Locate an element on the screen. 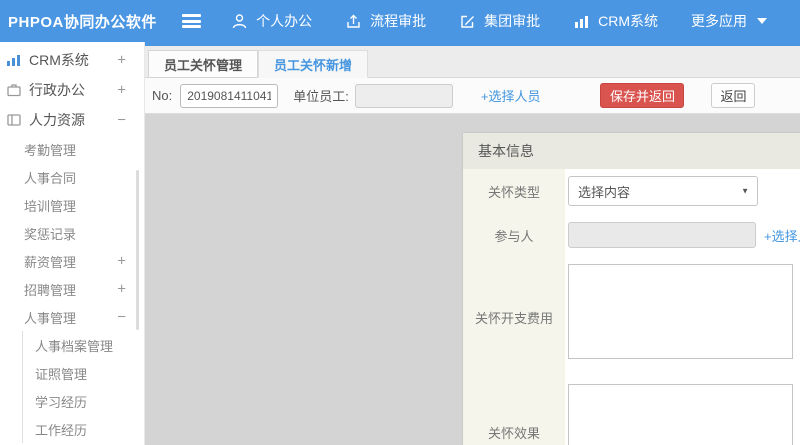 Image resolution: width=800 pixels, height=445 pixels. sidebar-item-hr-contract: 人事合同 is located at coordinates (72, 177).